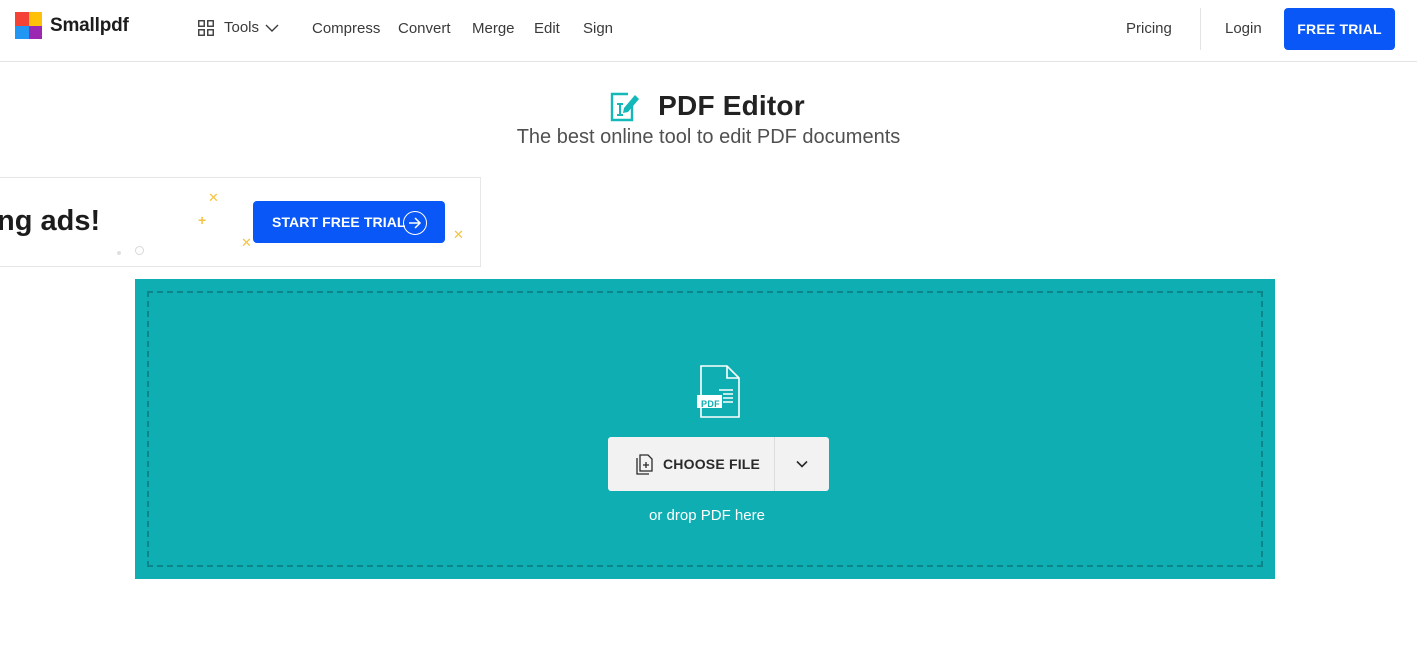  I want to click on nav-sign: Sign, so click(598, 28).